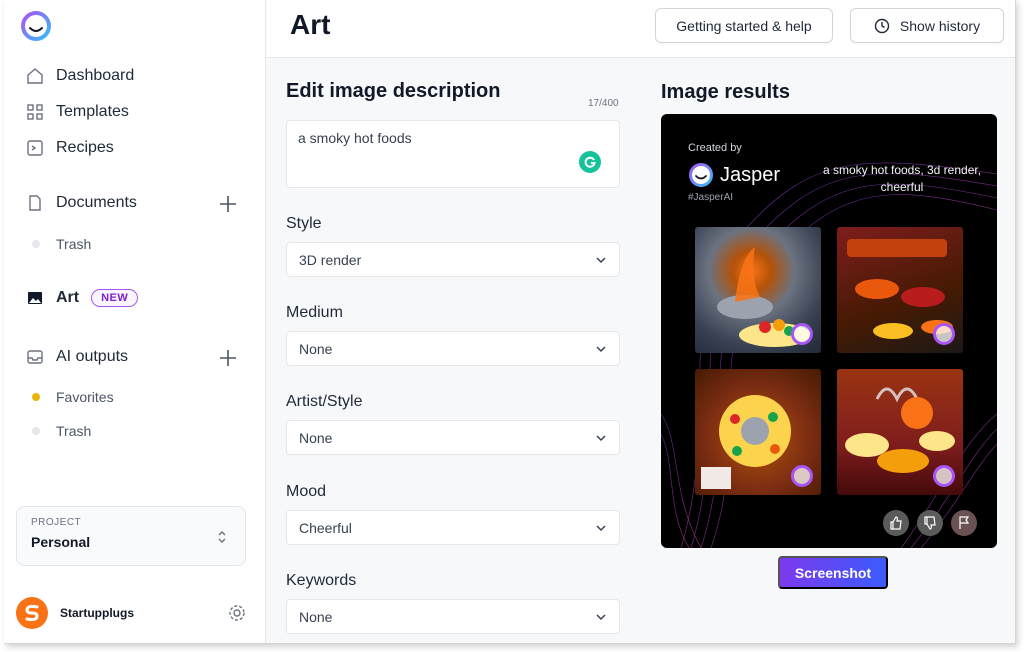 This screenshot has width=1024, height=652. Describe the element at coordinates (82, 298) in the screenshot. I see `sidebar-item-art: Art NEW` at that location.